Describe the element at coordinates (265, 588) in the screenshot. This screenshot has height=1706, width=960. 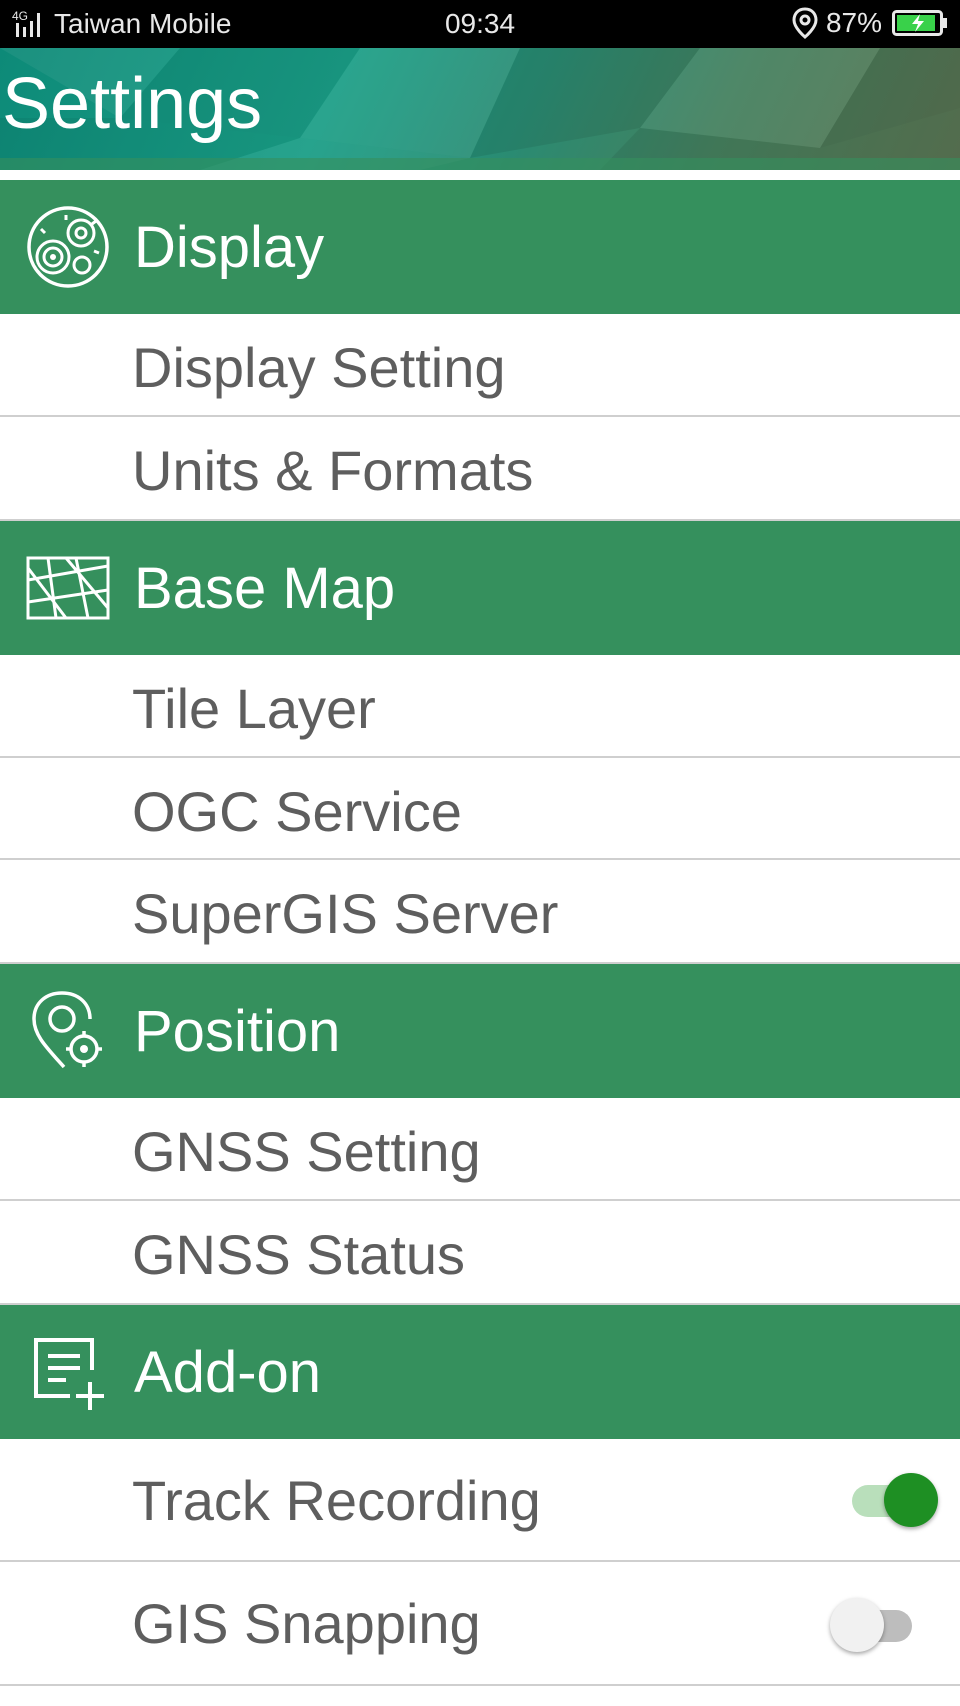
I see `section-title-base-map: Base Map` at that location.